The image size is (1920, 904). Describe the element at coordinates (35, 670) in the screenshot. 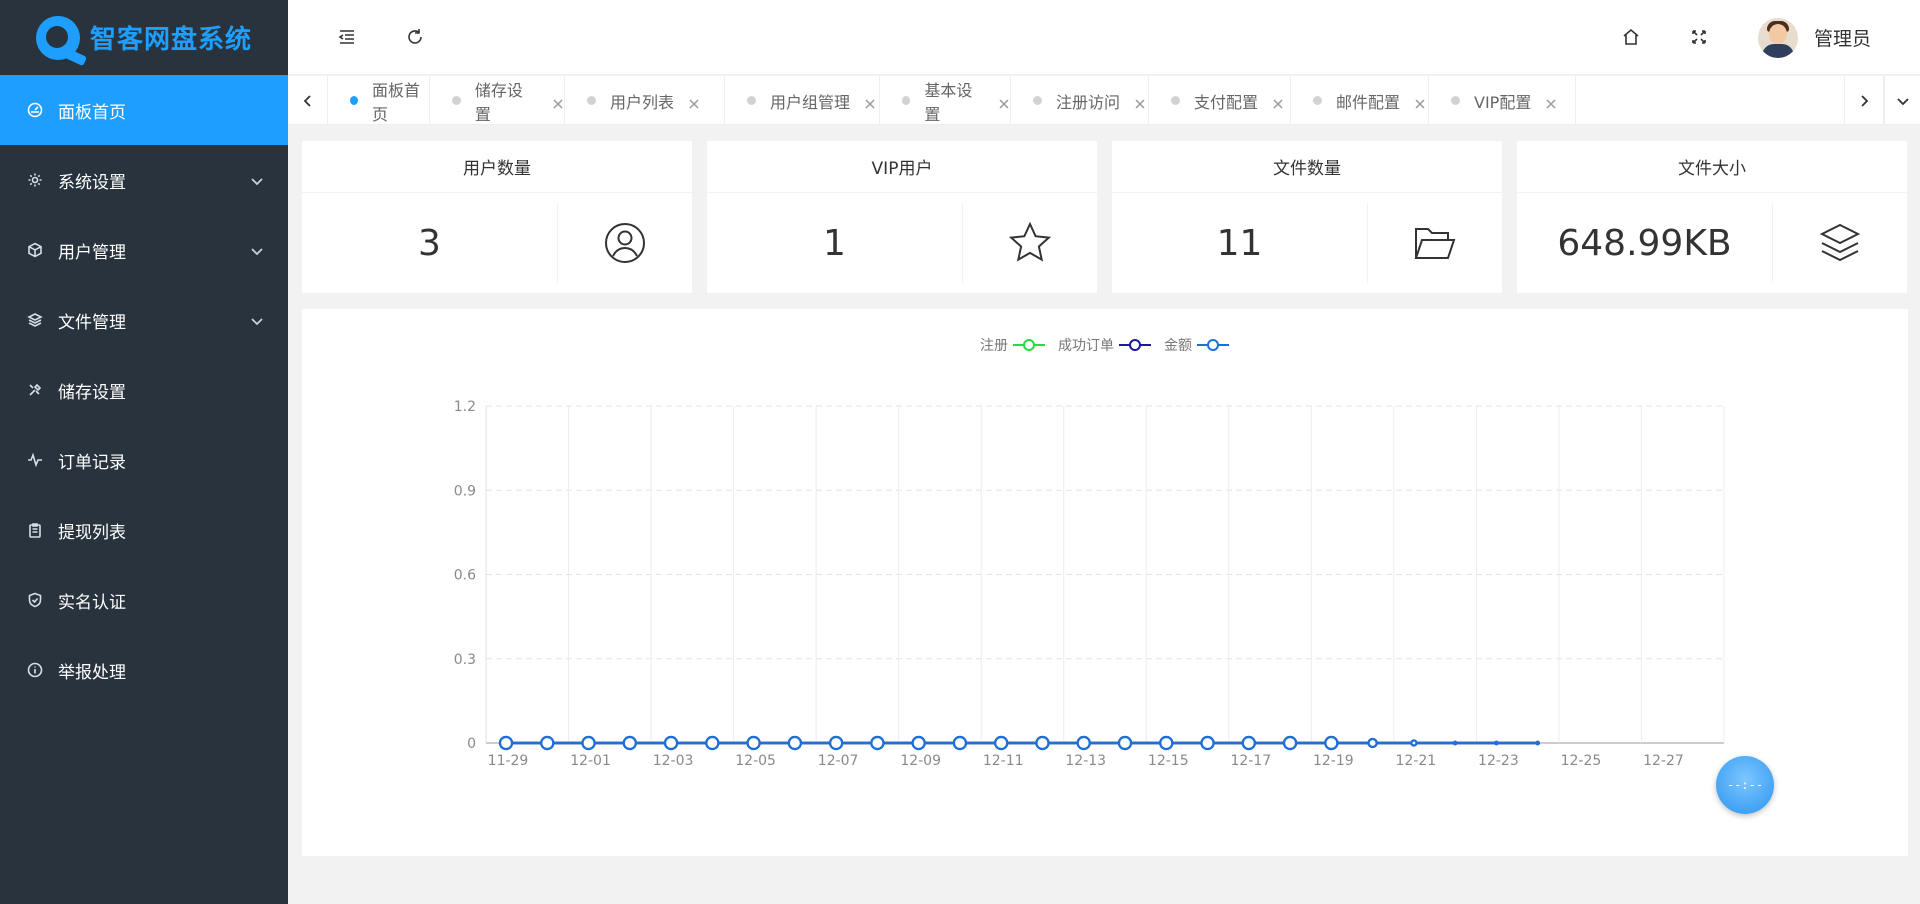

I see `info-icon` at that location.